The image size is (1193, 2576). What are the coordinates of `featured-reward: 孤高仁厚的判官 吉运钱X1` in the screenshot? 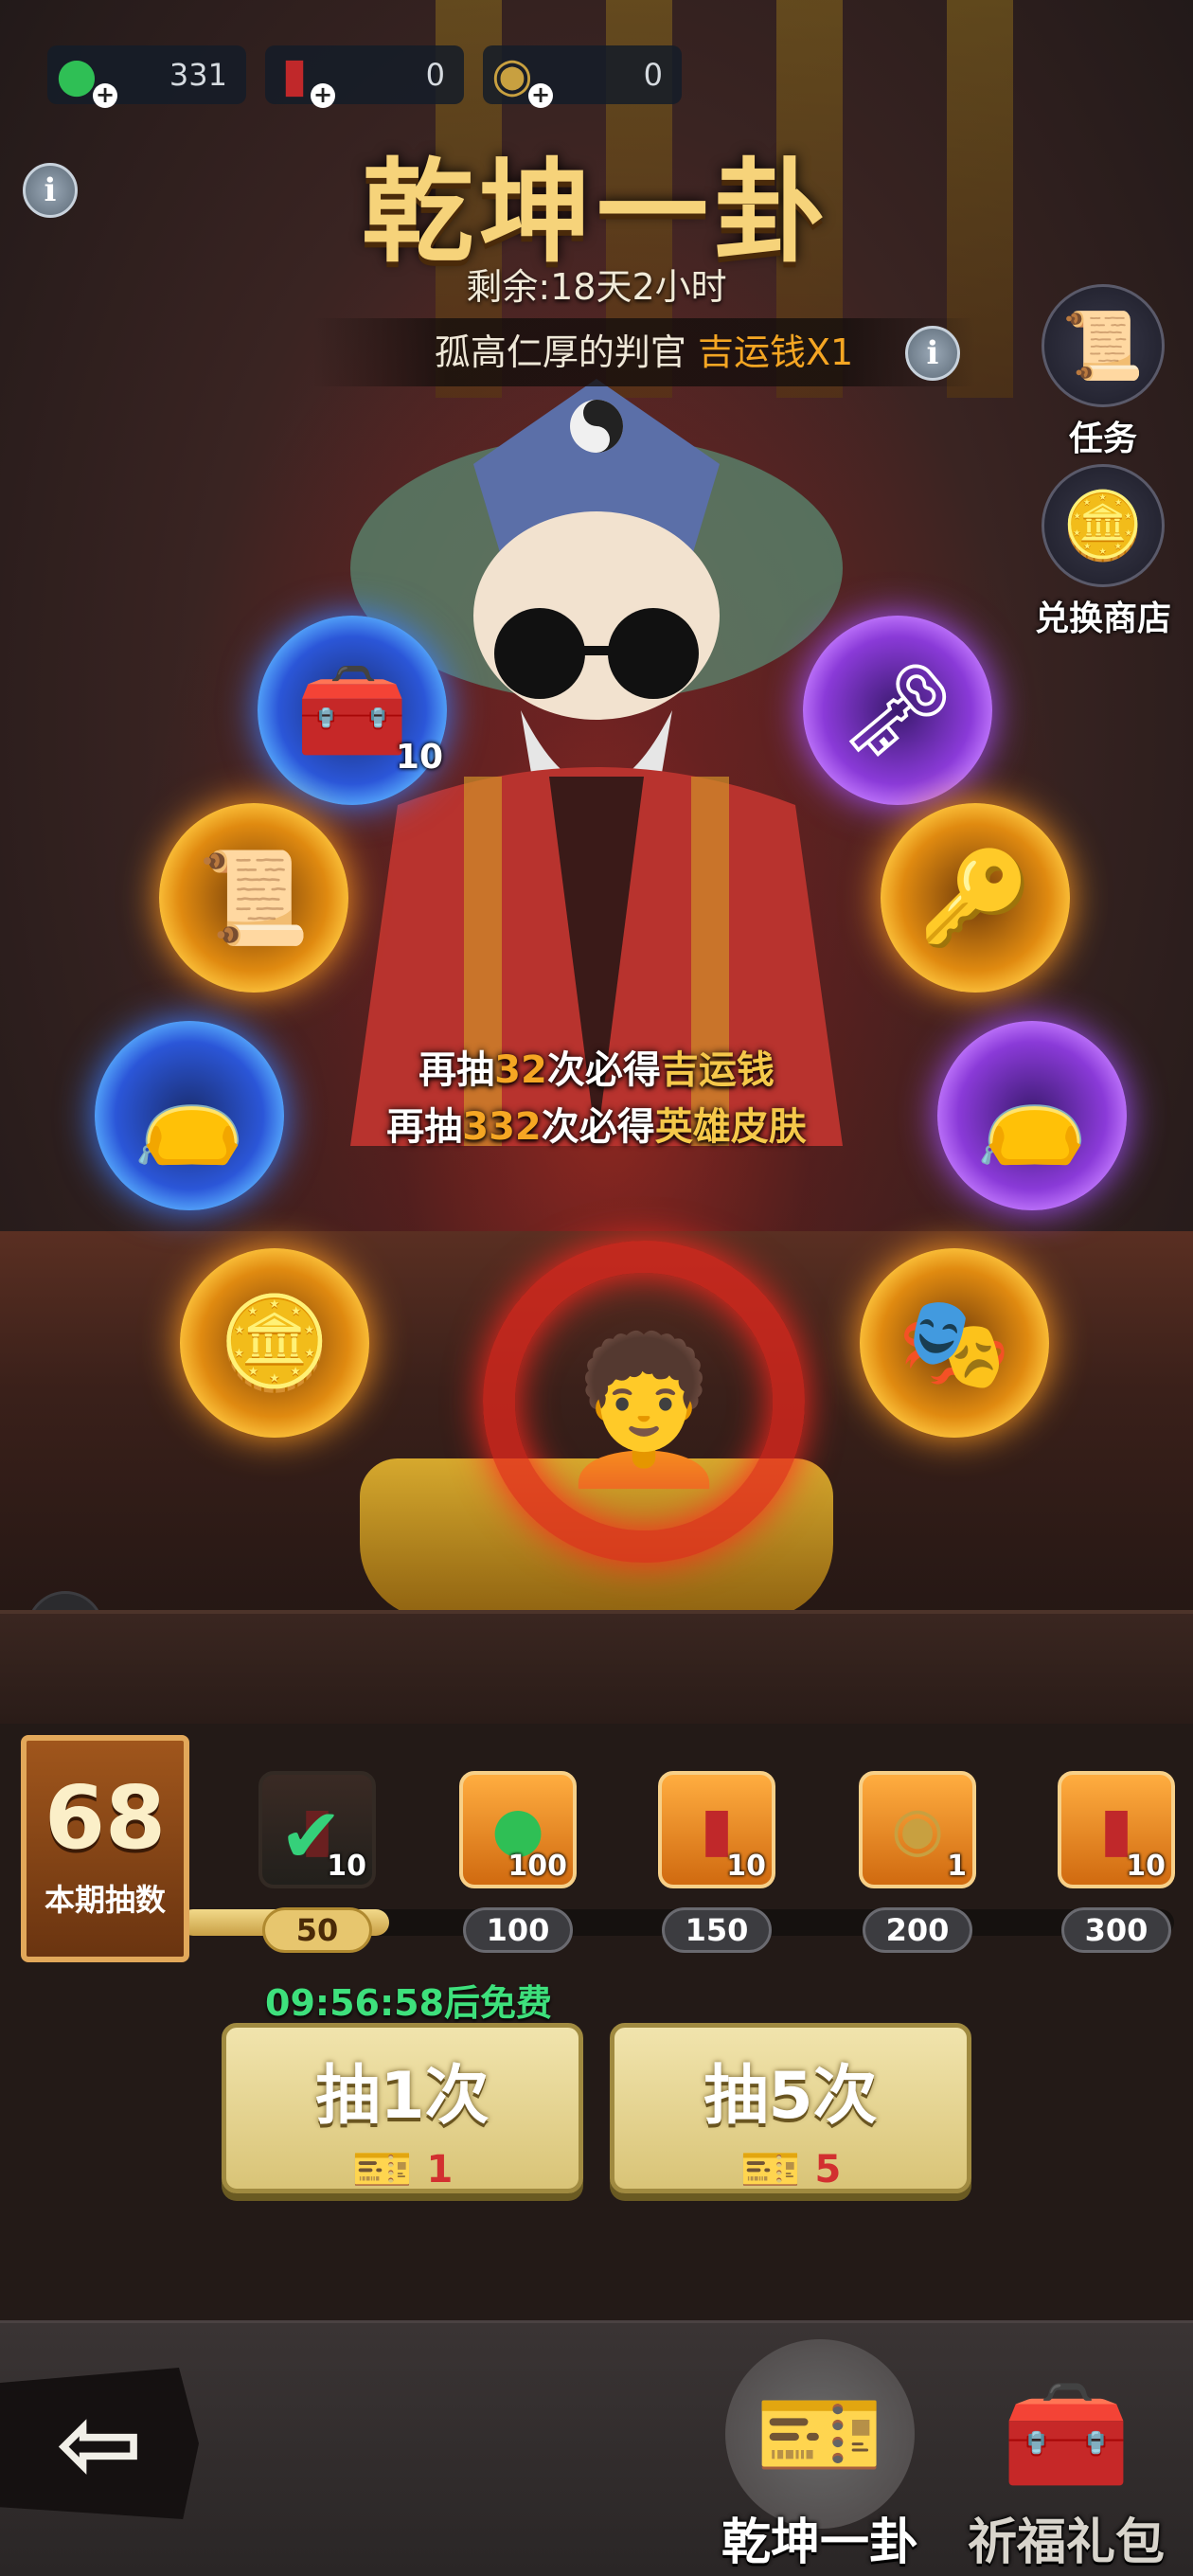 It's located at (643, 352).